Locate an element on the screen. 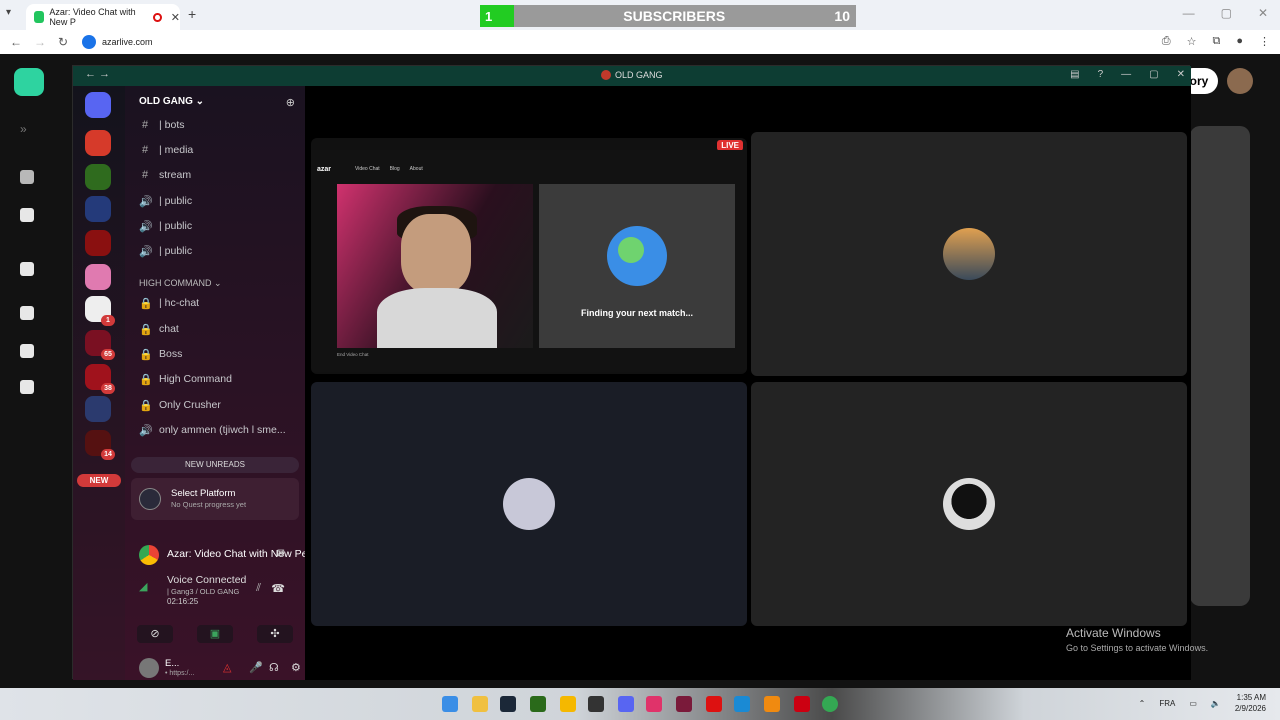 This screenshot has width=1280, height=720. channel-item: 🔒 Only Crusher is located at coordinates (180, 405).